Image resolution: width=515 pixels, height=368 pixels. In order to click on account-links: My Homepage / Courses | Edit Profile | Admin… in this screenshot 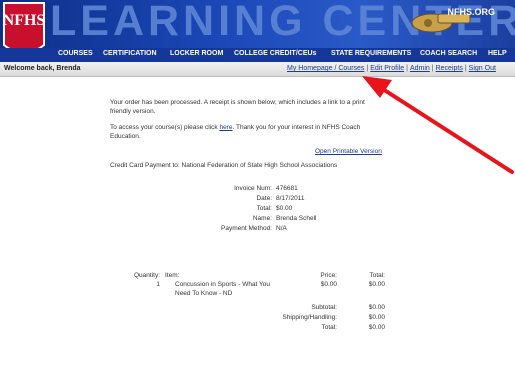, I will do `click(391, 68)`.